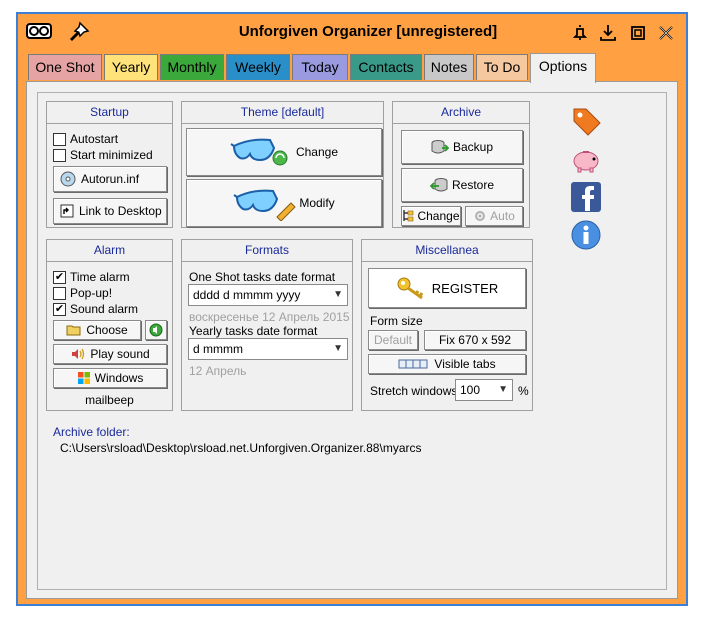 This screenshot has height=624, width=707. What do you see at coordinates (104, 309) in the screenshot?
I see `sound-alarm-label: Sound alarm` at bounding box center [104, 309].